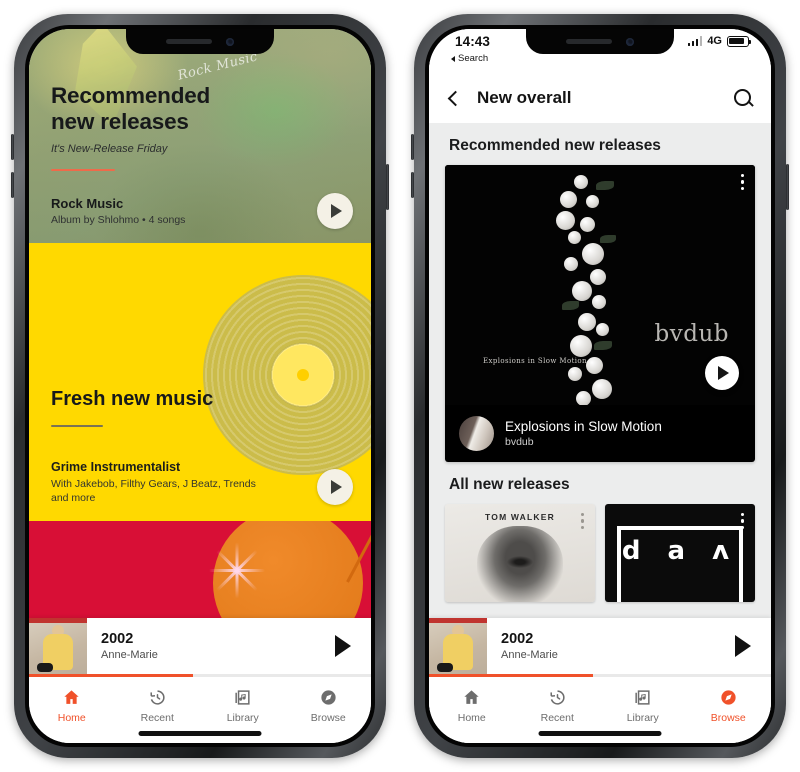 The width and height of the screenshot is (800, 772). I want to click on network-type-label: 4G, so click(714, 41).